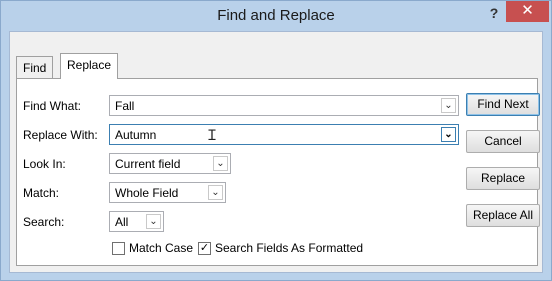 This screenshot has width=552, height=281. I want to click on title-bar: Find and Replace ? ✕, so click(276, 16).